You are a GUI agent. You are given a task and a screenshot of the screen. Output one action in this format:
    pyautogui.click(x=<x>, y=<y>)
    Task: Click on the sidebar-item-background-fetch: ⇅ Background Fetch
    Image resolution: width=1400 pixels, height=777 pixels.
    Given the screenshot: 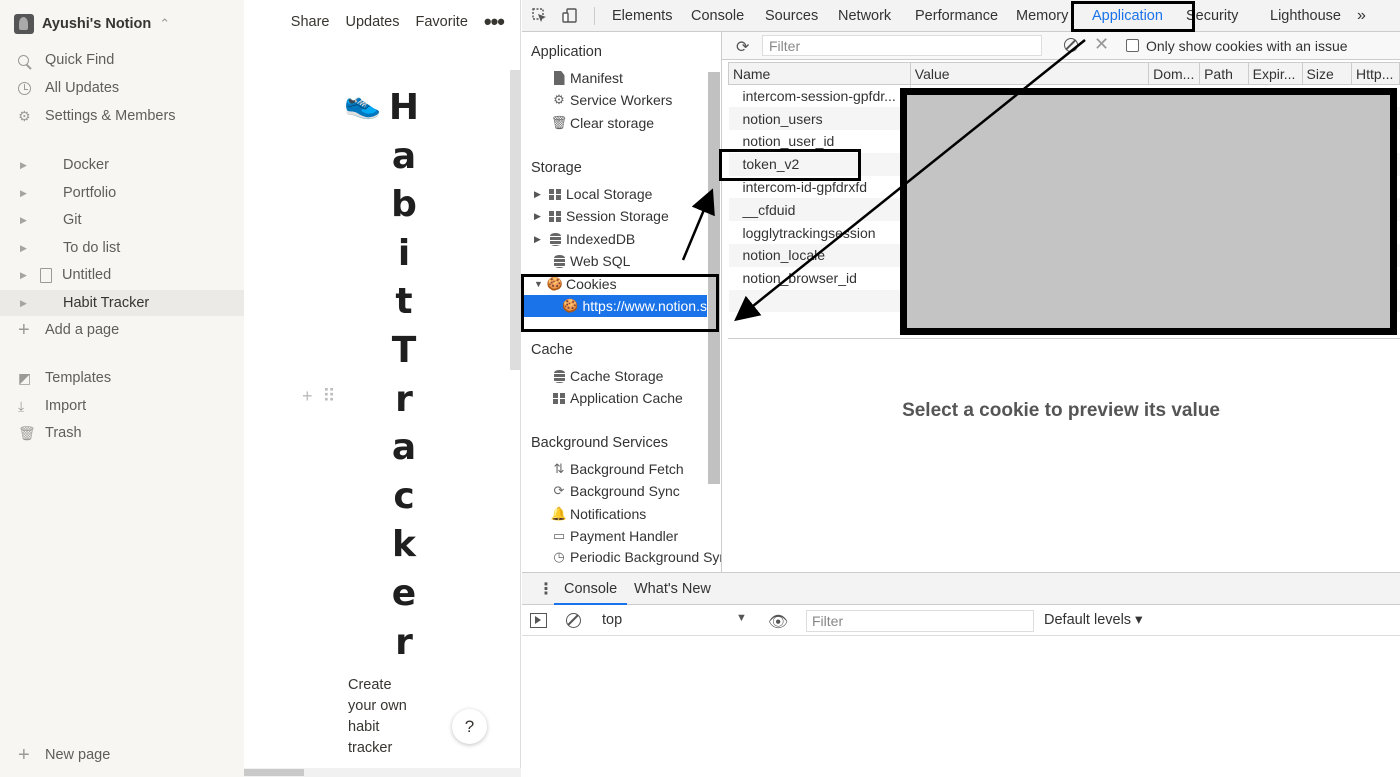 What is the action you would take?
    pyautogui.click(x=616, y=469)
    